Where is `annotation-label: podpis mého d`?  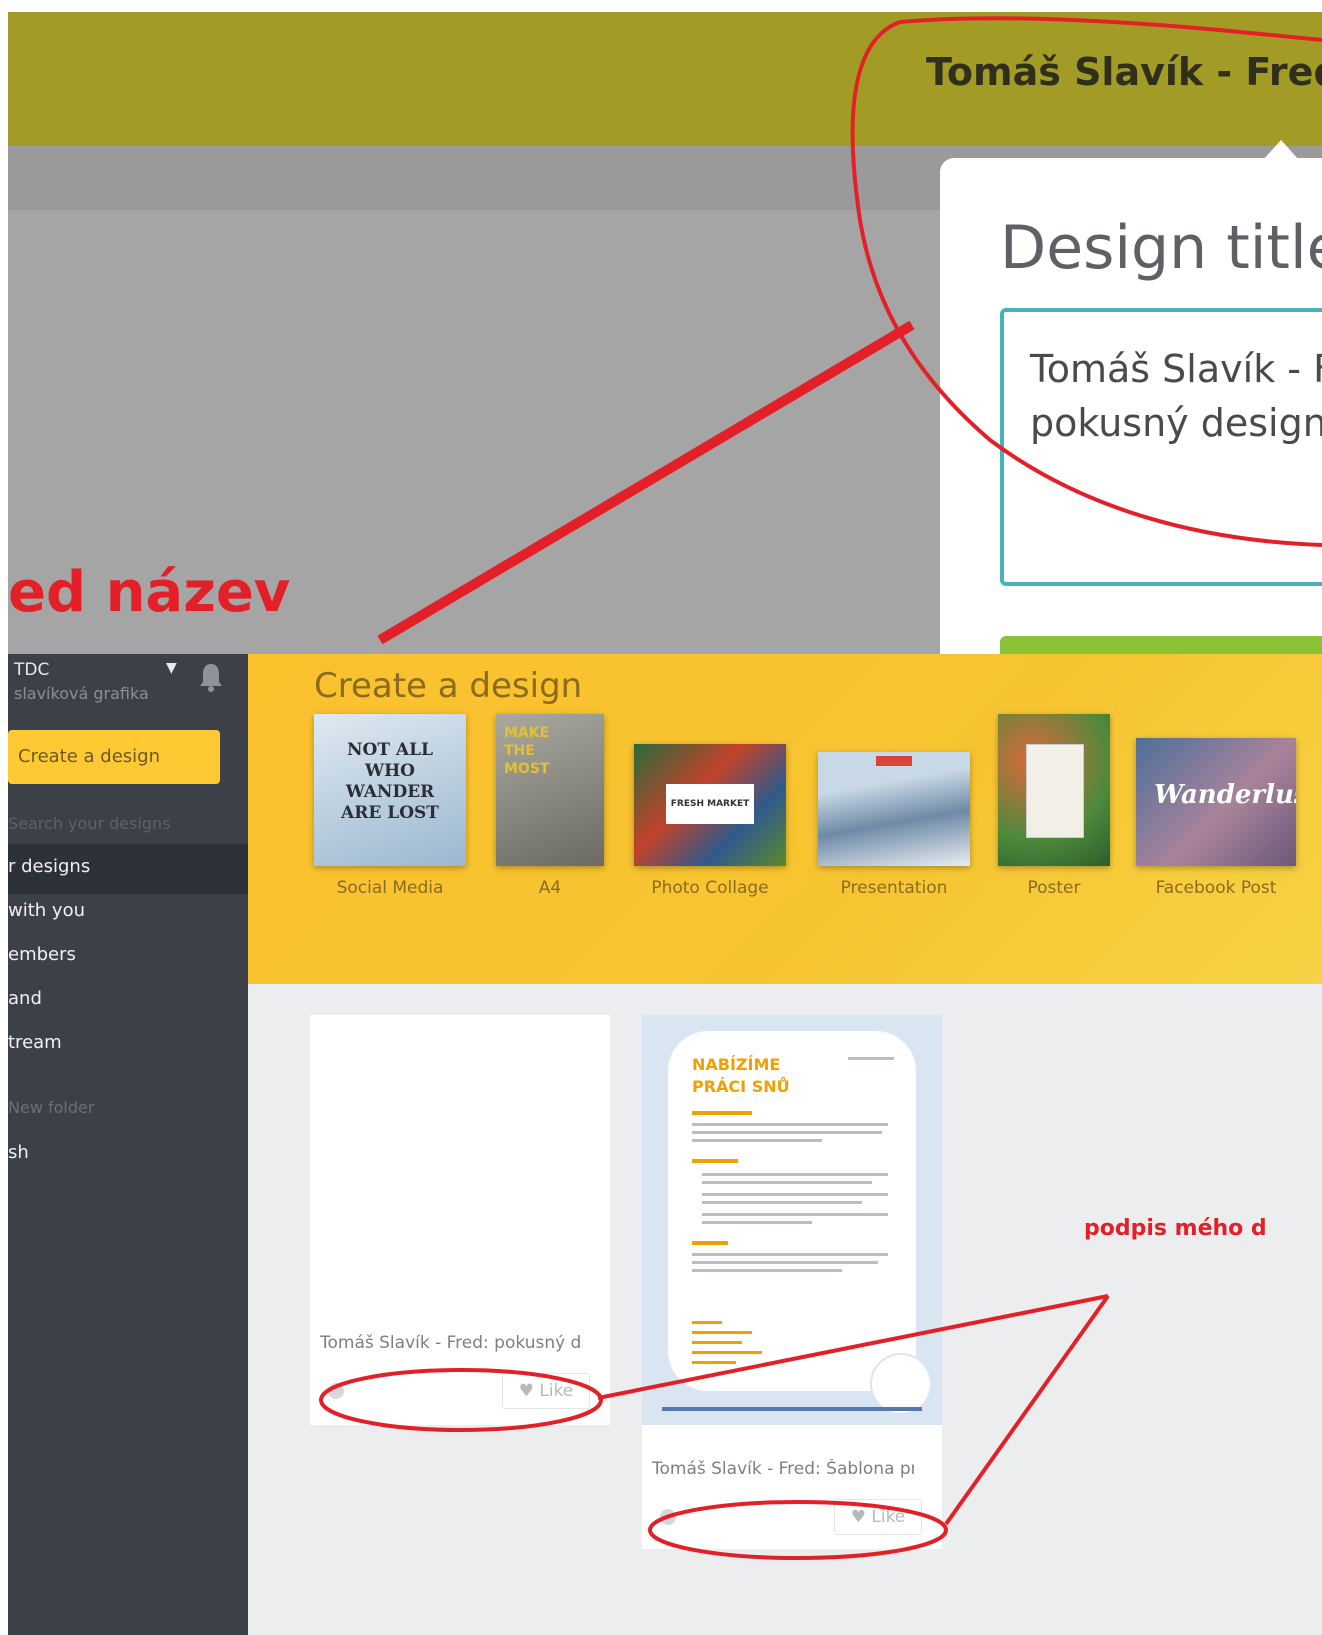 annotation-label: podpis mého d is located at coordinates (1175, 1228).